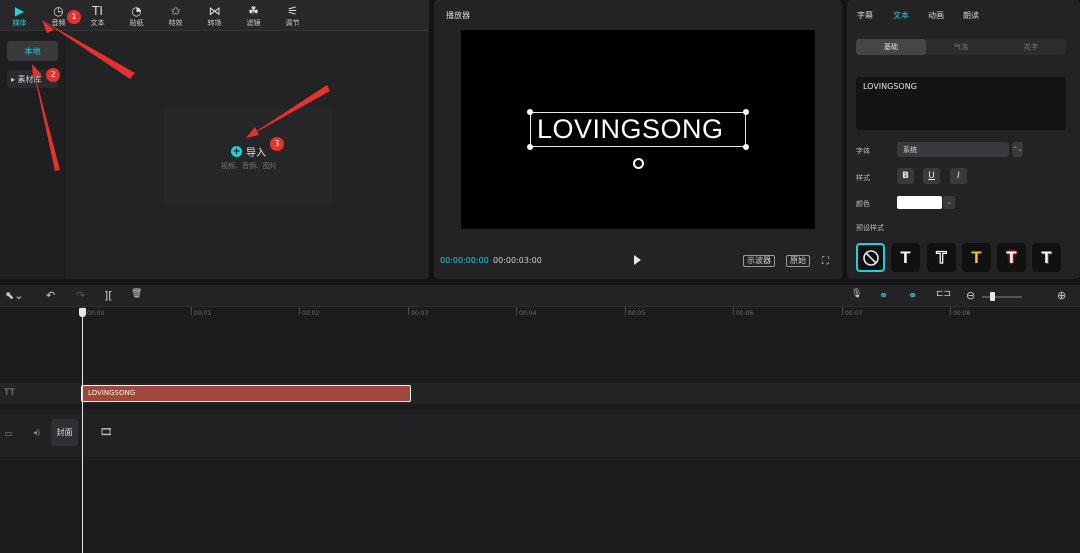 The width and height of the screenshot is (1080, 553). I want to click on microphone-icon: 🎙, so click(856, 294).